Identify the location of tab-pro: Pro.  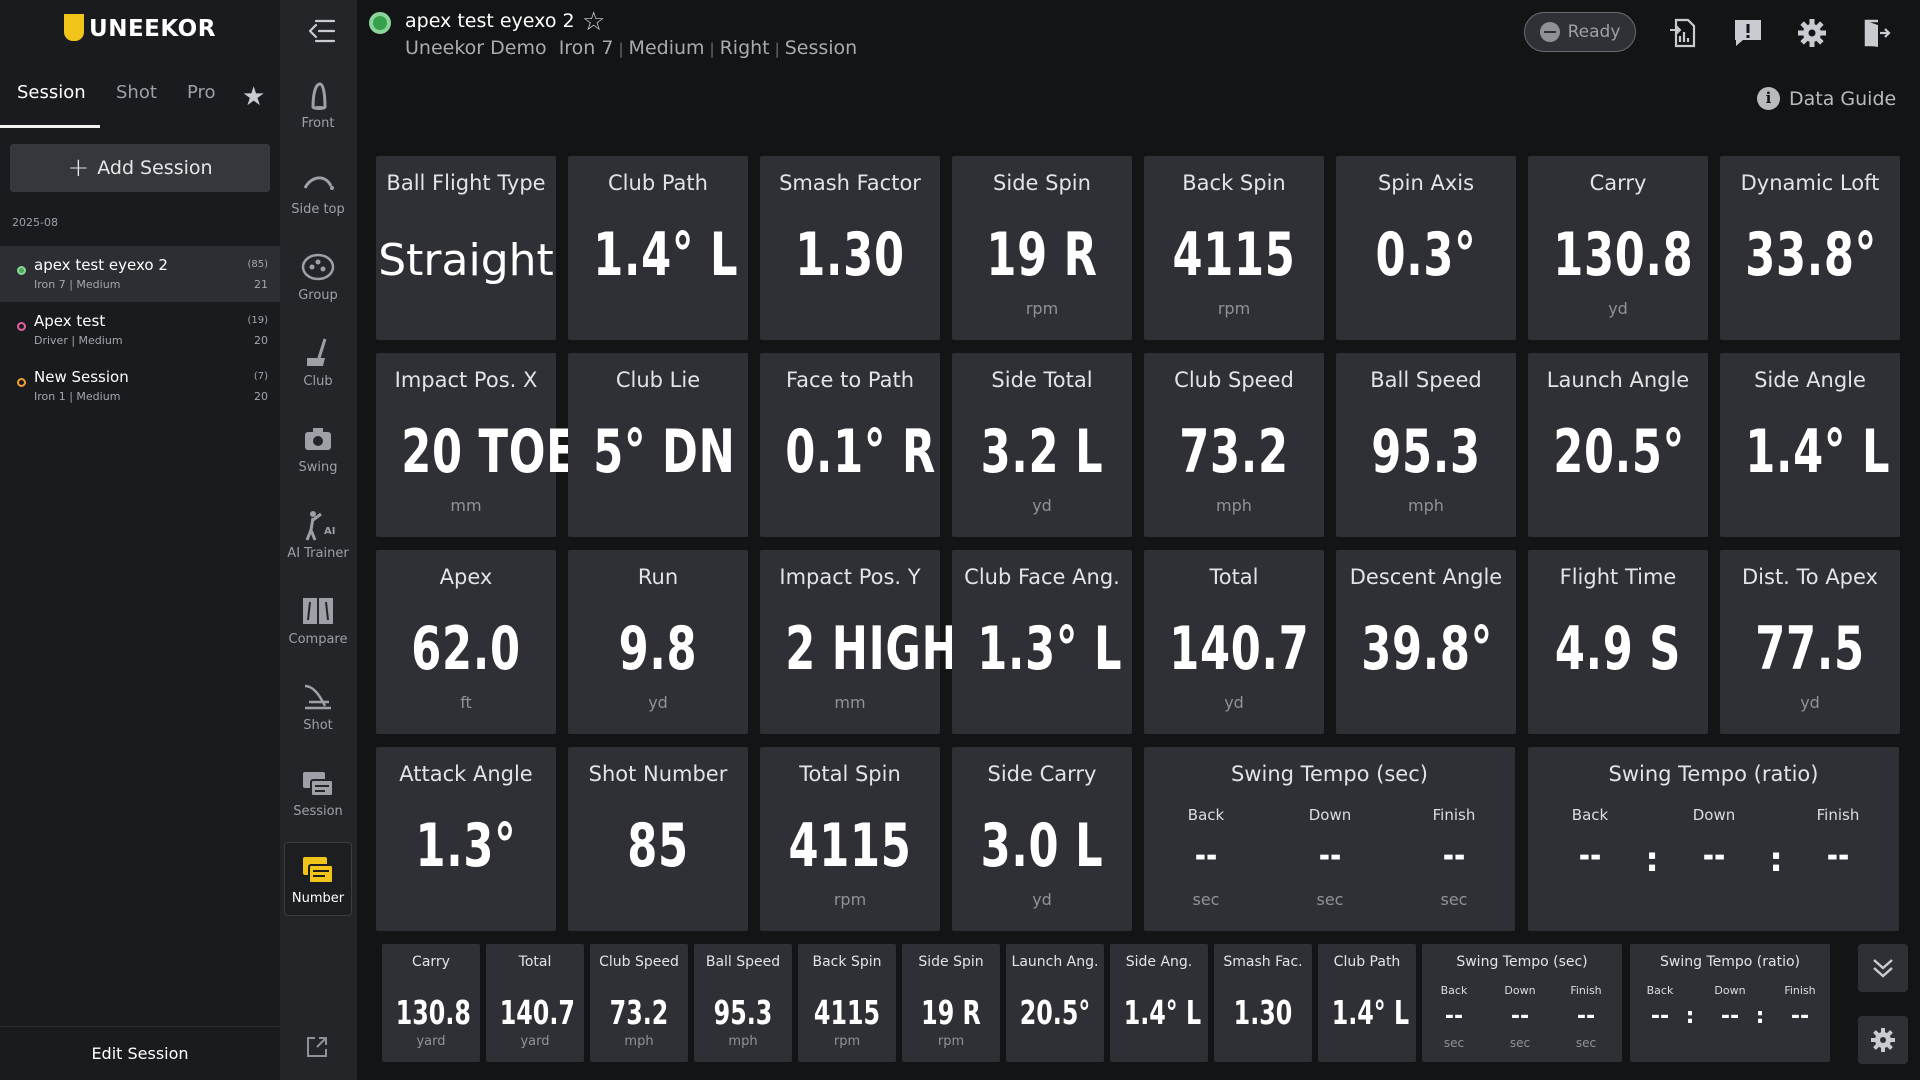
(201, 92).